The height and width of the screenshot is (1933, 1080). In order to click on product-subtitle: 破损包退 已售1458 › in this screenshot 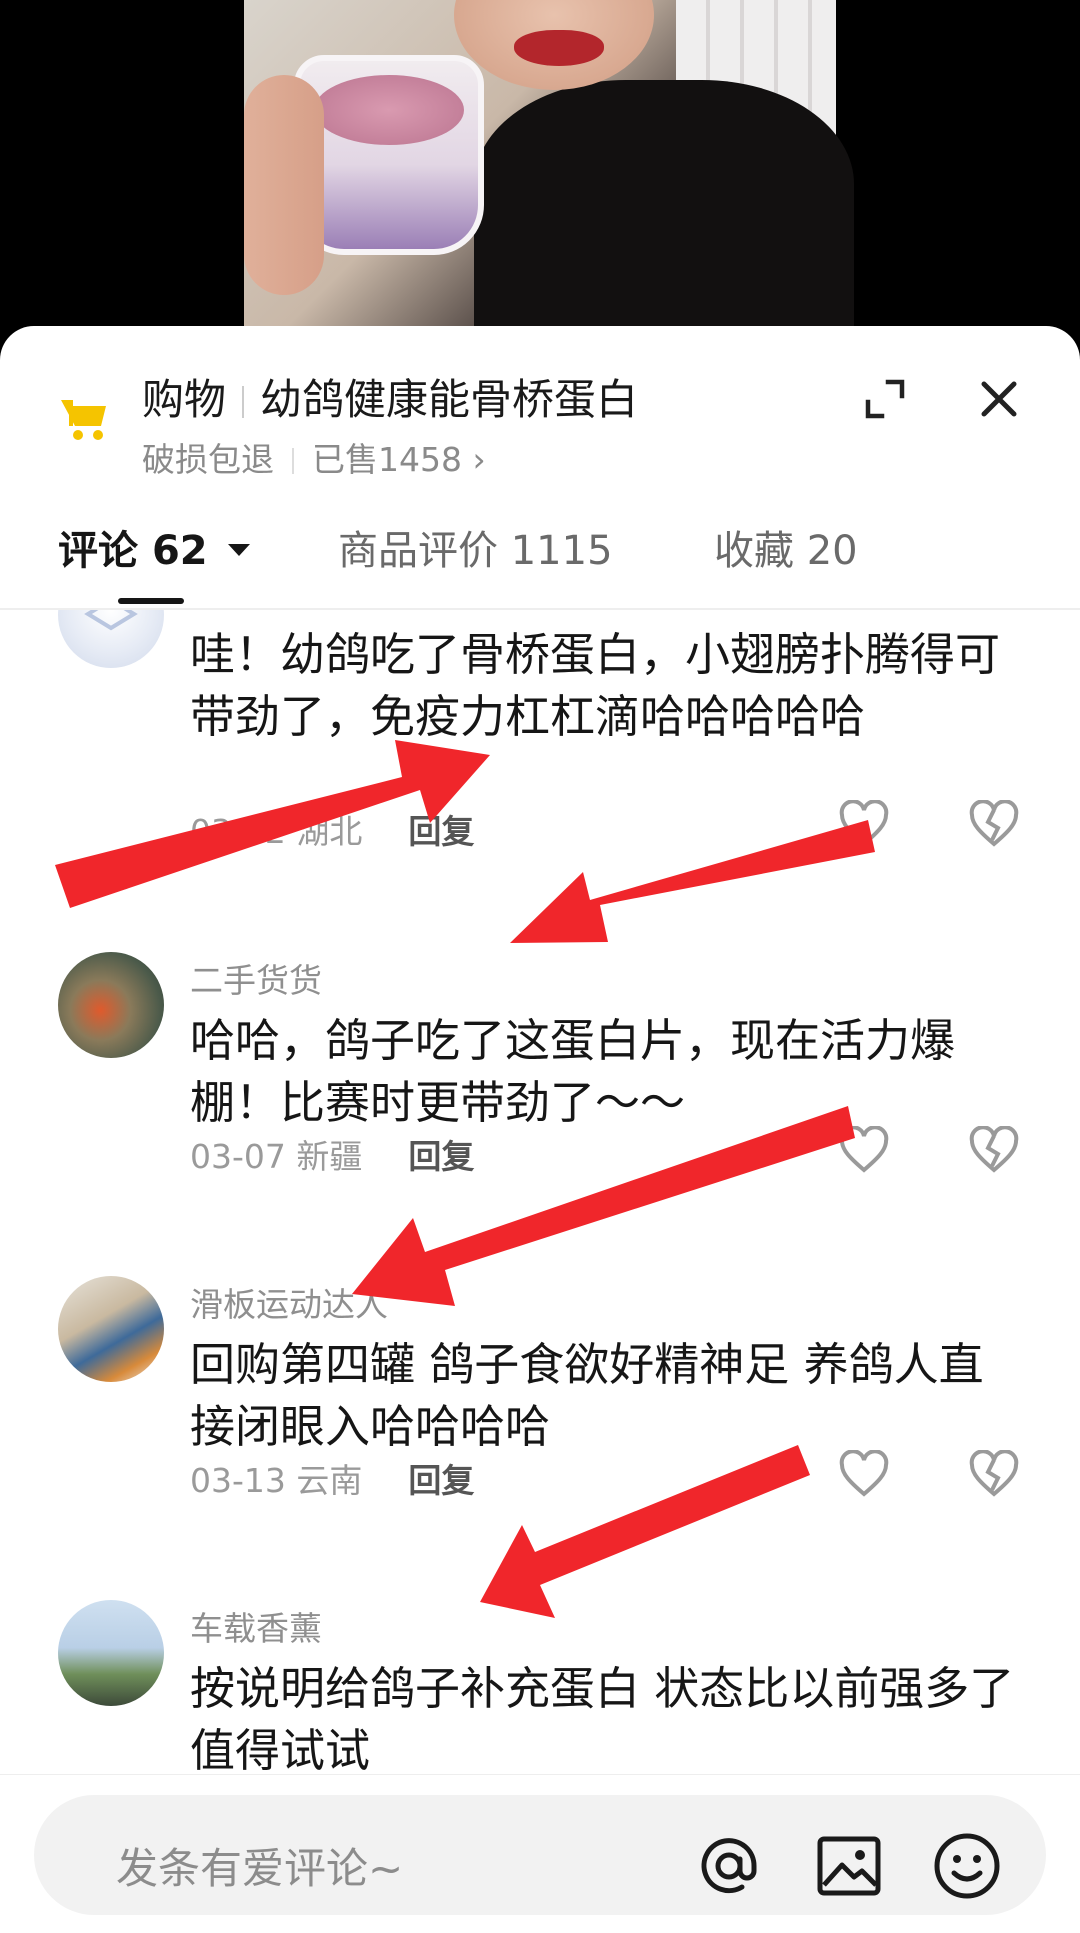, I will do `click(314, 457)`.